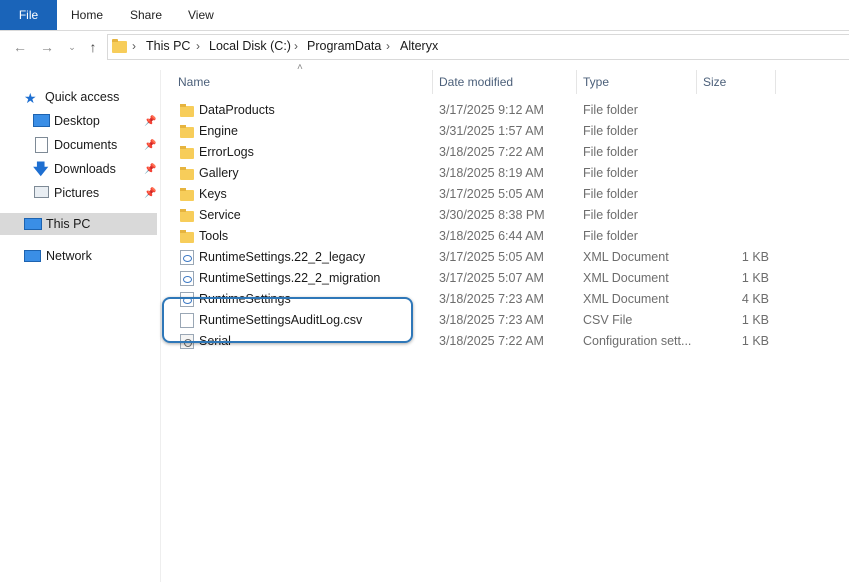 This screenshot has width=849, height=582. Describe the element at coordinates (68, 224) in the screenshot. I see `nav-this-pc: This PC` at that location.